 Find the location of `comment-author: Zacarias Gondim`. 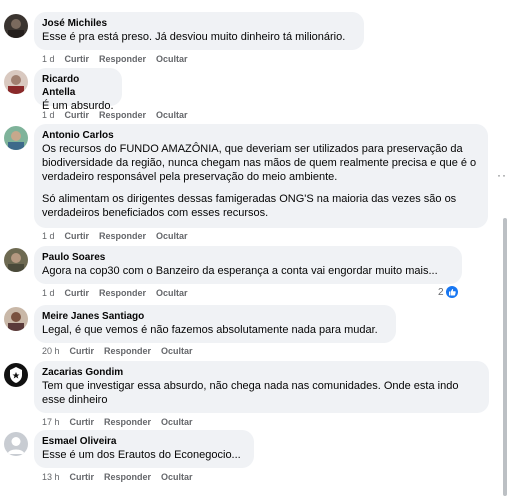

comment-author: Zacarias Gondim is located at coordinates (261, 372).